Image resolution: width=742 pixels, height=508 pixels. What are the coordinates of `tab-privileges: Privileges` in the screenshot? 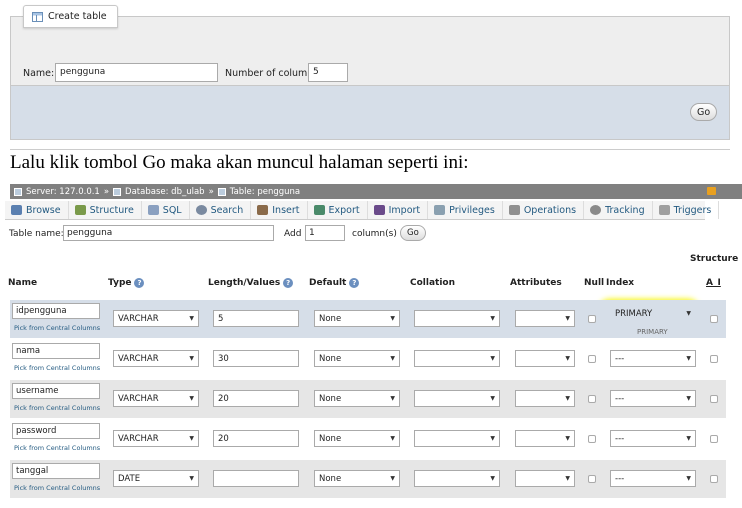 It's located at (465, 210).